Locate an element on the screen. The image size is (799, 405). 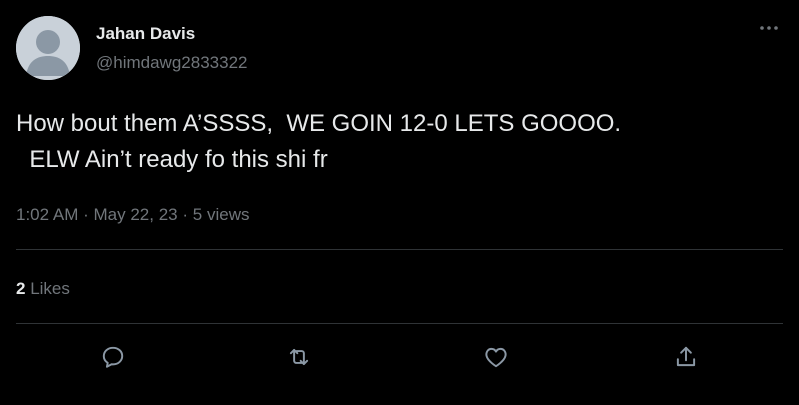
likes-label: Likes is located at coordinates (50, 288).